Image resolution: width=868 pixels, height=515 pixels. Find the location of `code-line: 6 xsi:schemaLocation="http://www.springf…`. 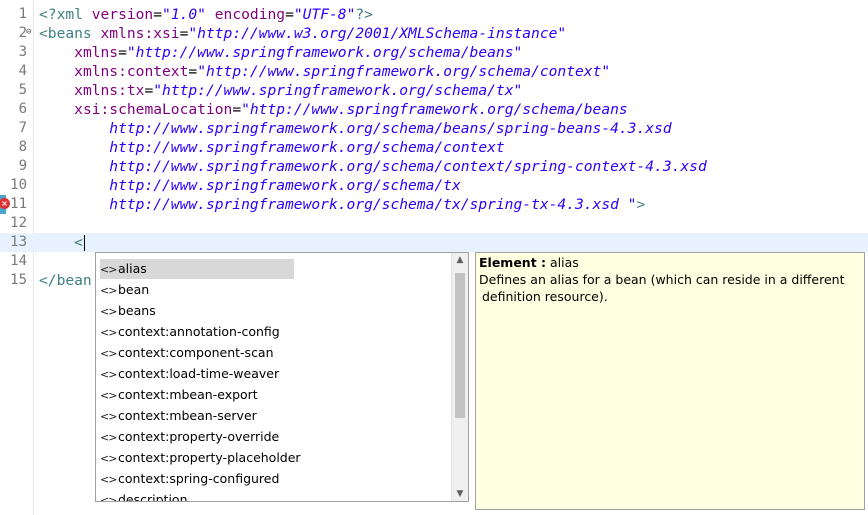

code-line: 6 xsi:schemaLocation="http://www.springf… is located at coordinates (434, 109).